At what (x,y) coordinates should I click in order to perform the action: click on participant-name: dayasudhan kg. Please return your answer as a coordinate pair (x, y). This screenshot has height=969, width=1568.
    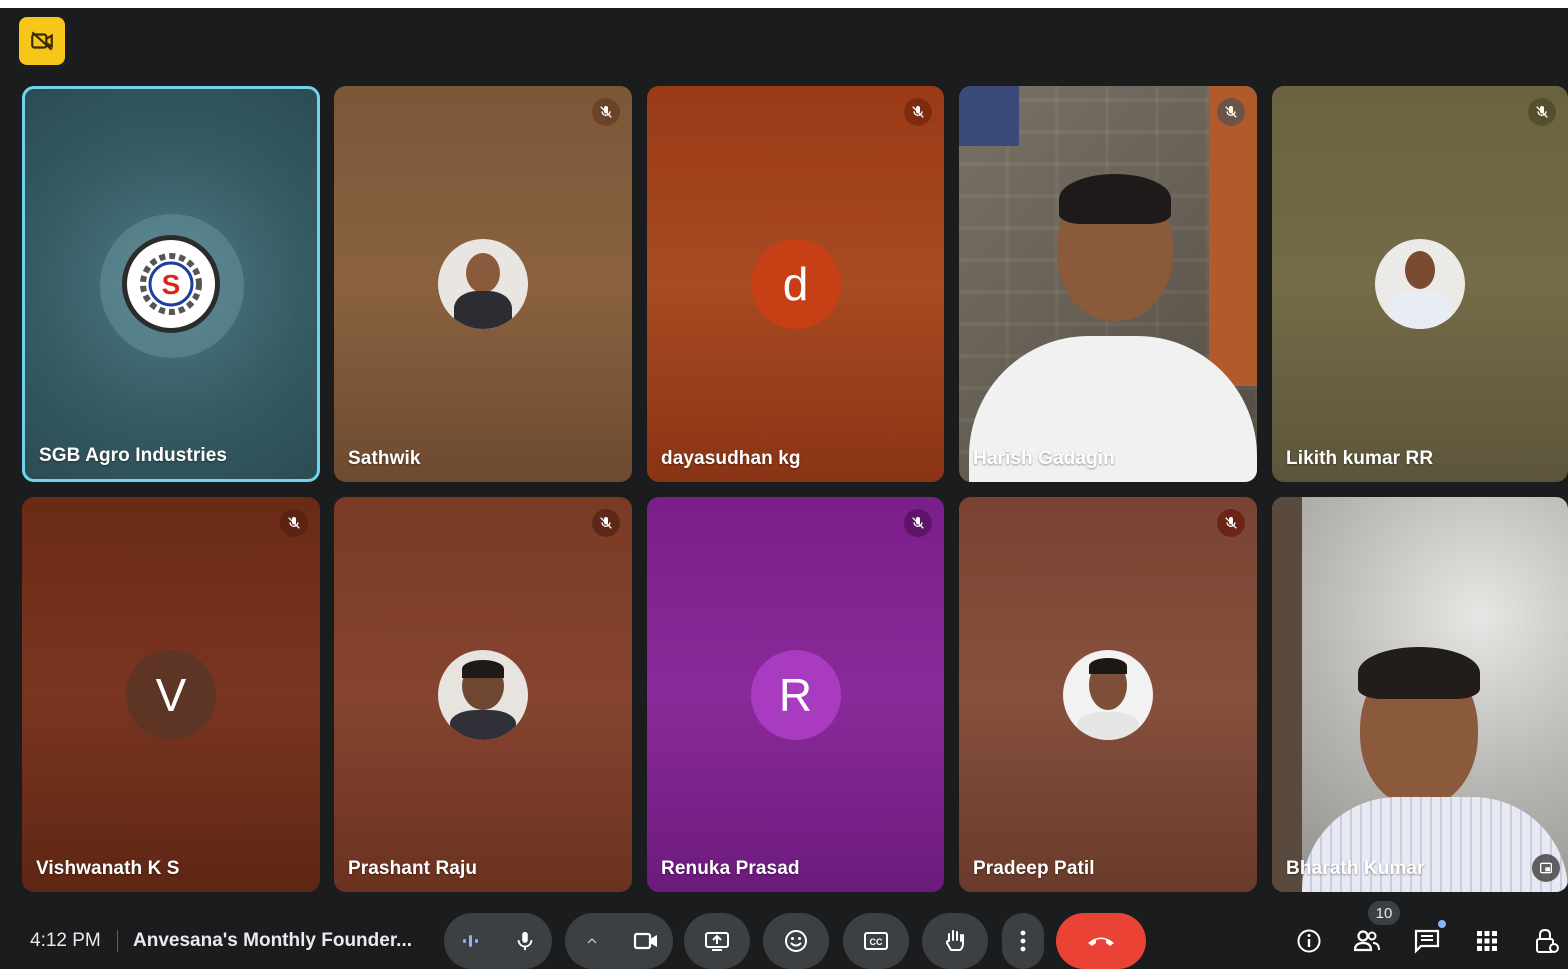
    Looking at the image, I should click on (731, 458).